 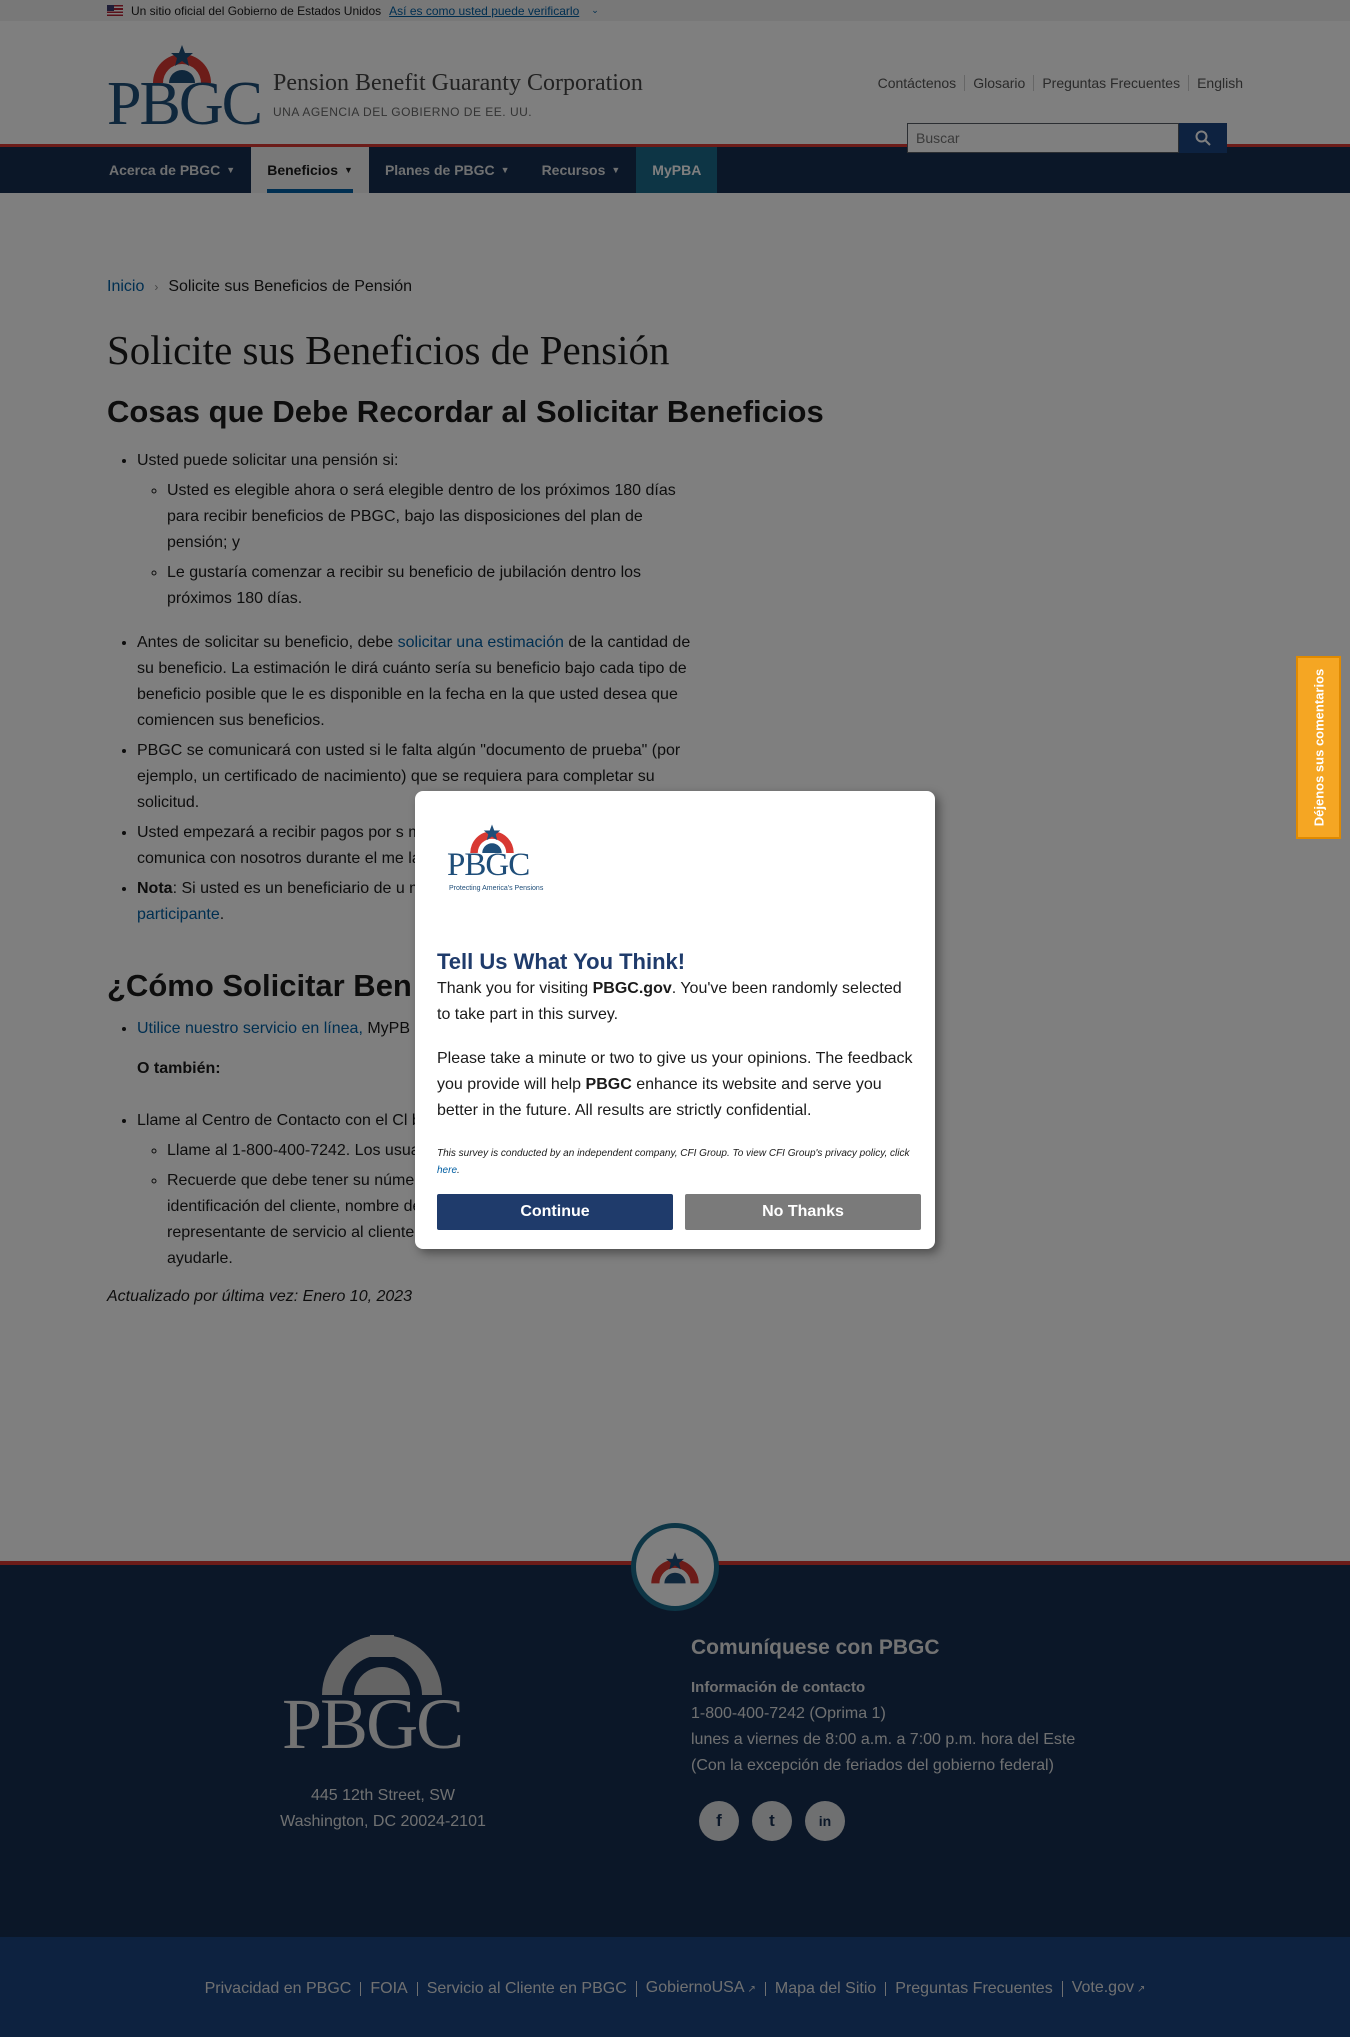 What do you see at coordinates (632, 988) in the screenshot?
I see `text-bold: PBGC.gov` at bounding box center [632, 988].